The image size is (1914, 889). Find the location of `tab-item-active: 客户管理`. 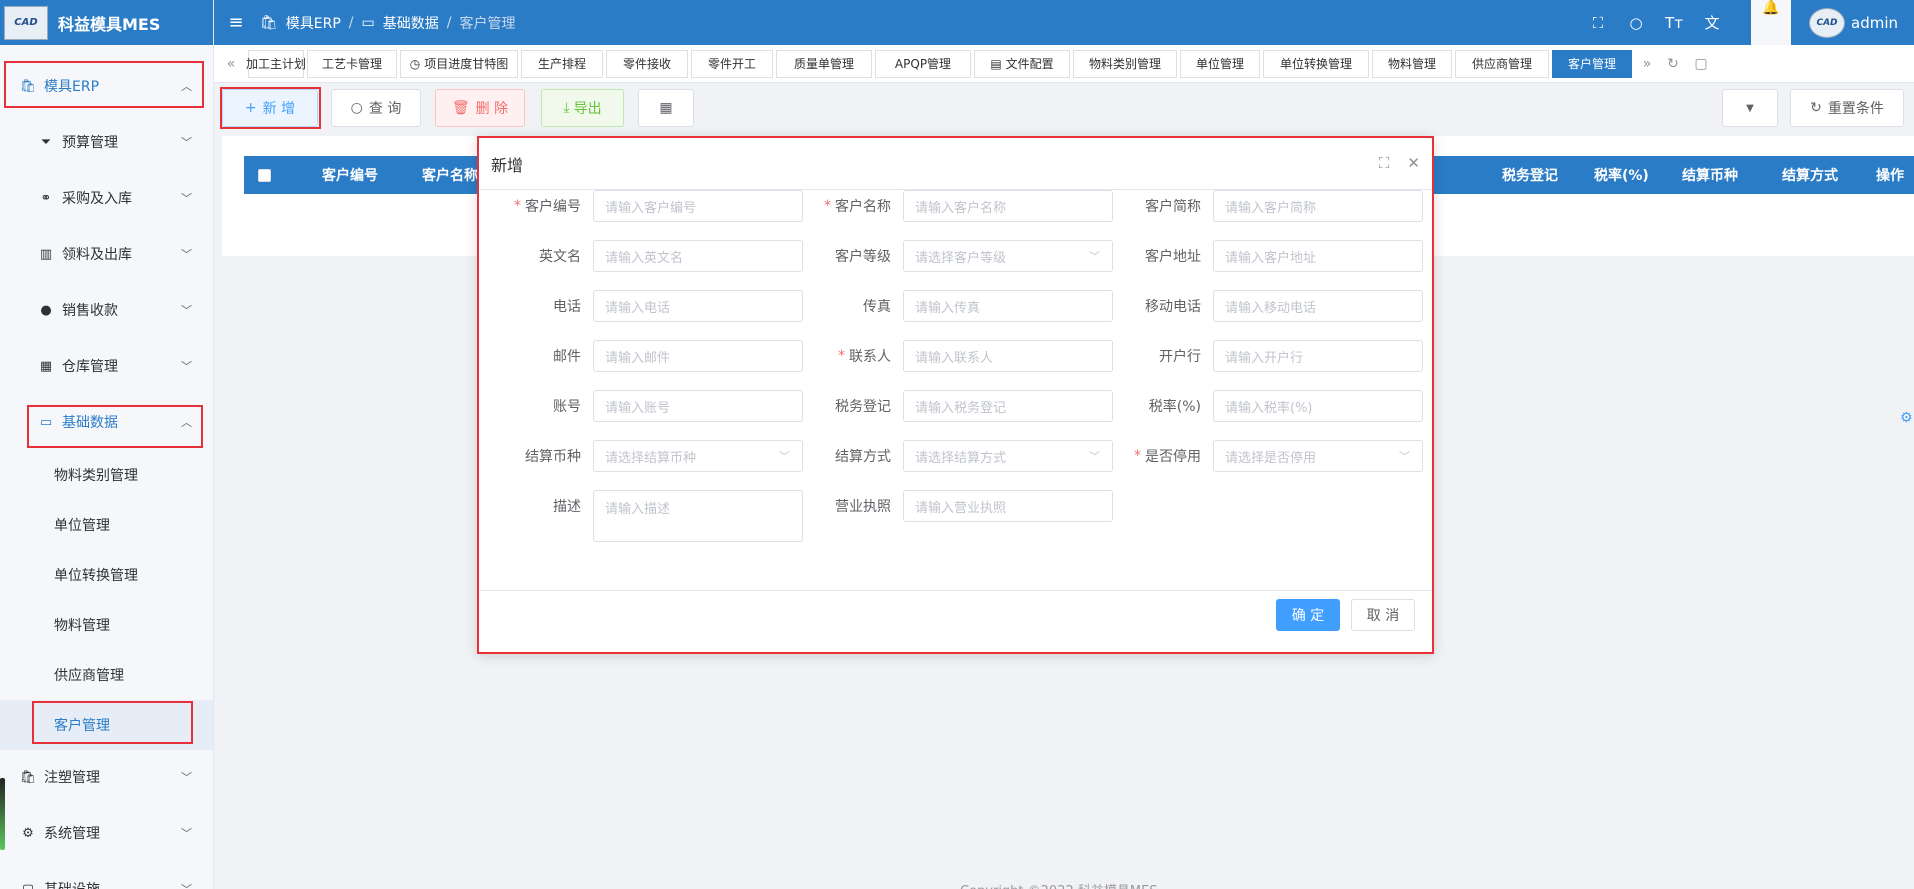

tab-item-active: 客户管理 is located at coordinates (1592, 63).